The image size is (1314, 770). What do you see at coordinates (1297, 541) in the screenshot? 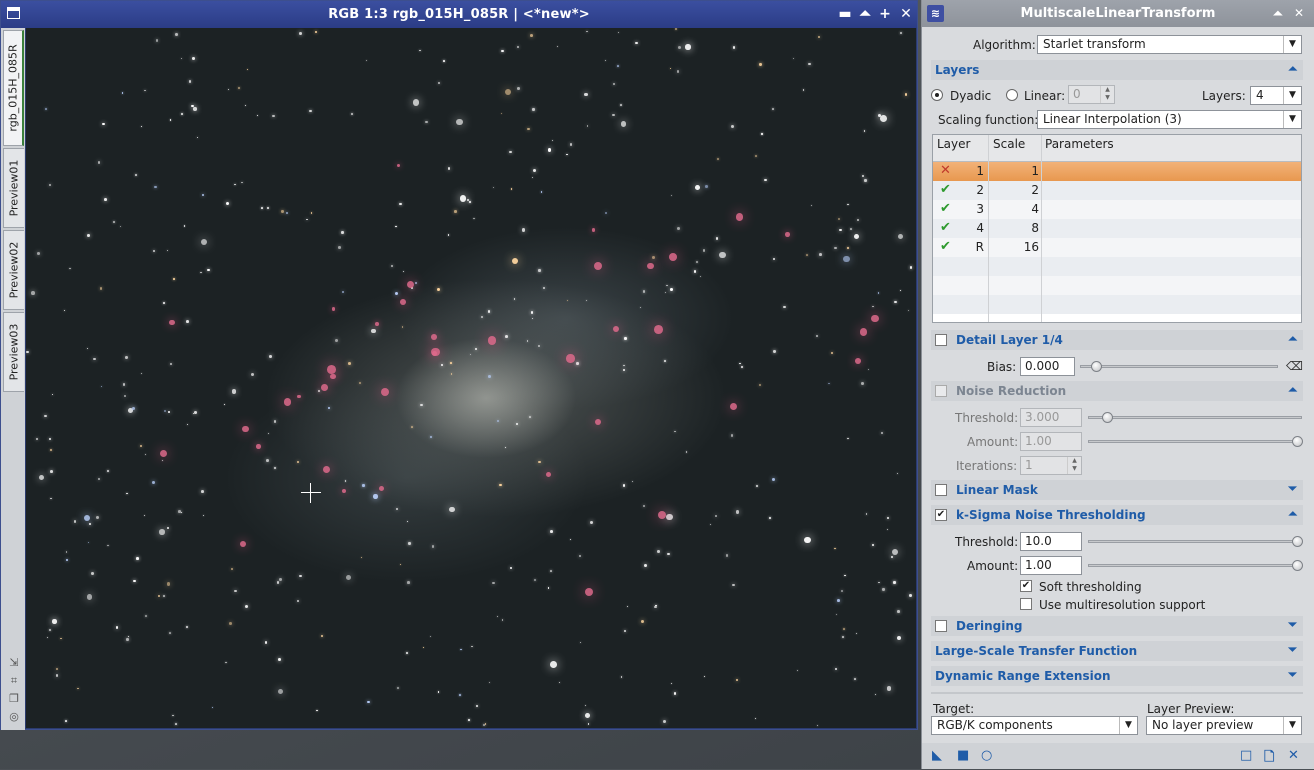
I see `ks-threshold-handle` at bounding box center [1297, 541].